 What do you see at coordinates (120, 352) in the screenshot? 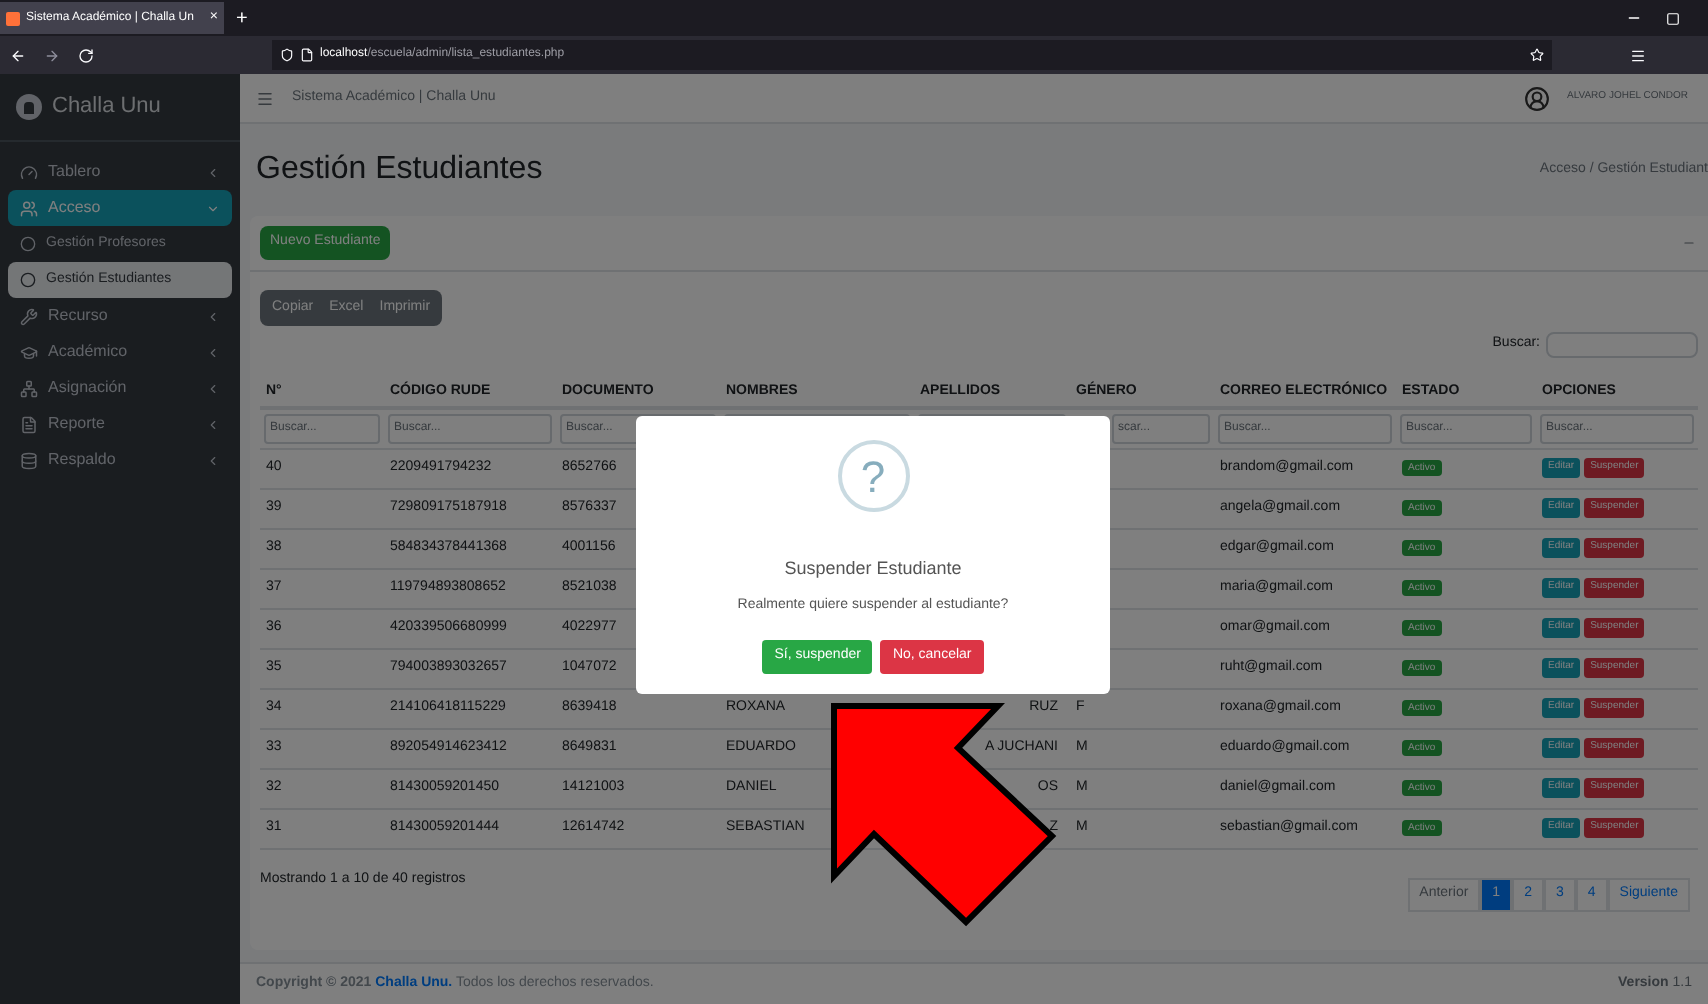
I see `sidebar-item: Académico` at bounding box center [120, 352].